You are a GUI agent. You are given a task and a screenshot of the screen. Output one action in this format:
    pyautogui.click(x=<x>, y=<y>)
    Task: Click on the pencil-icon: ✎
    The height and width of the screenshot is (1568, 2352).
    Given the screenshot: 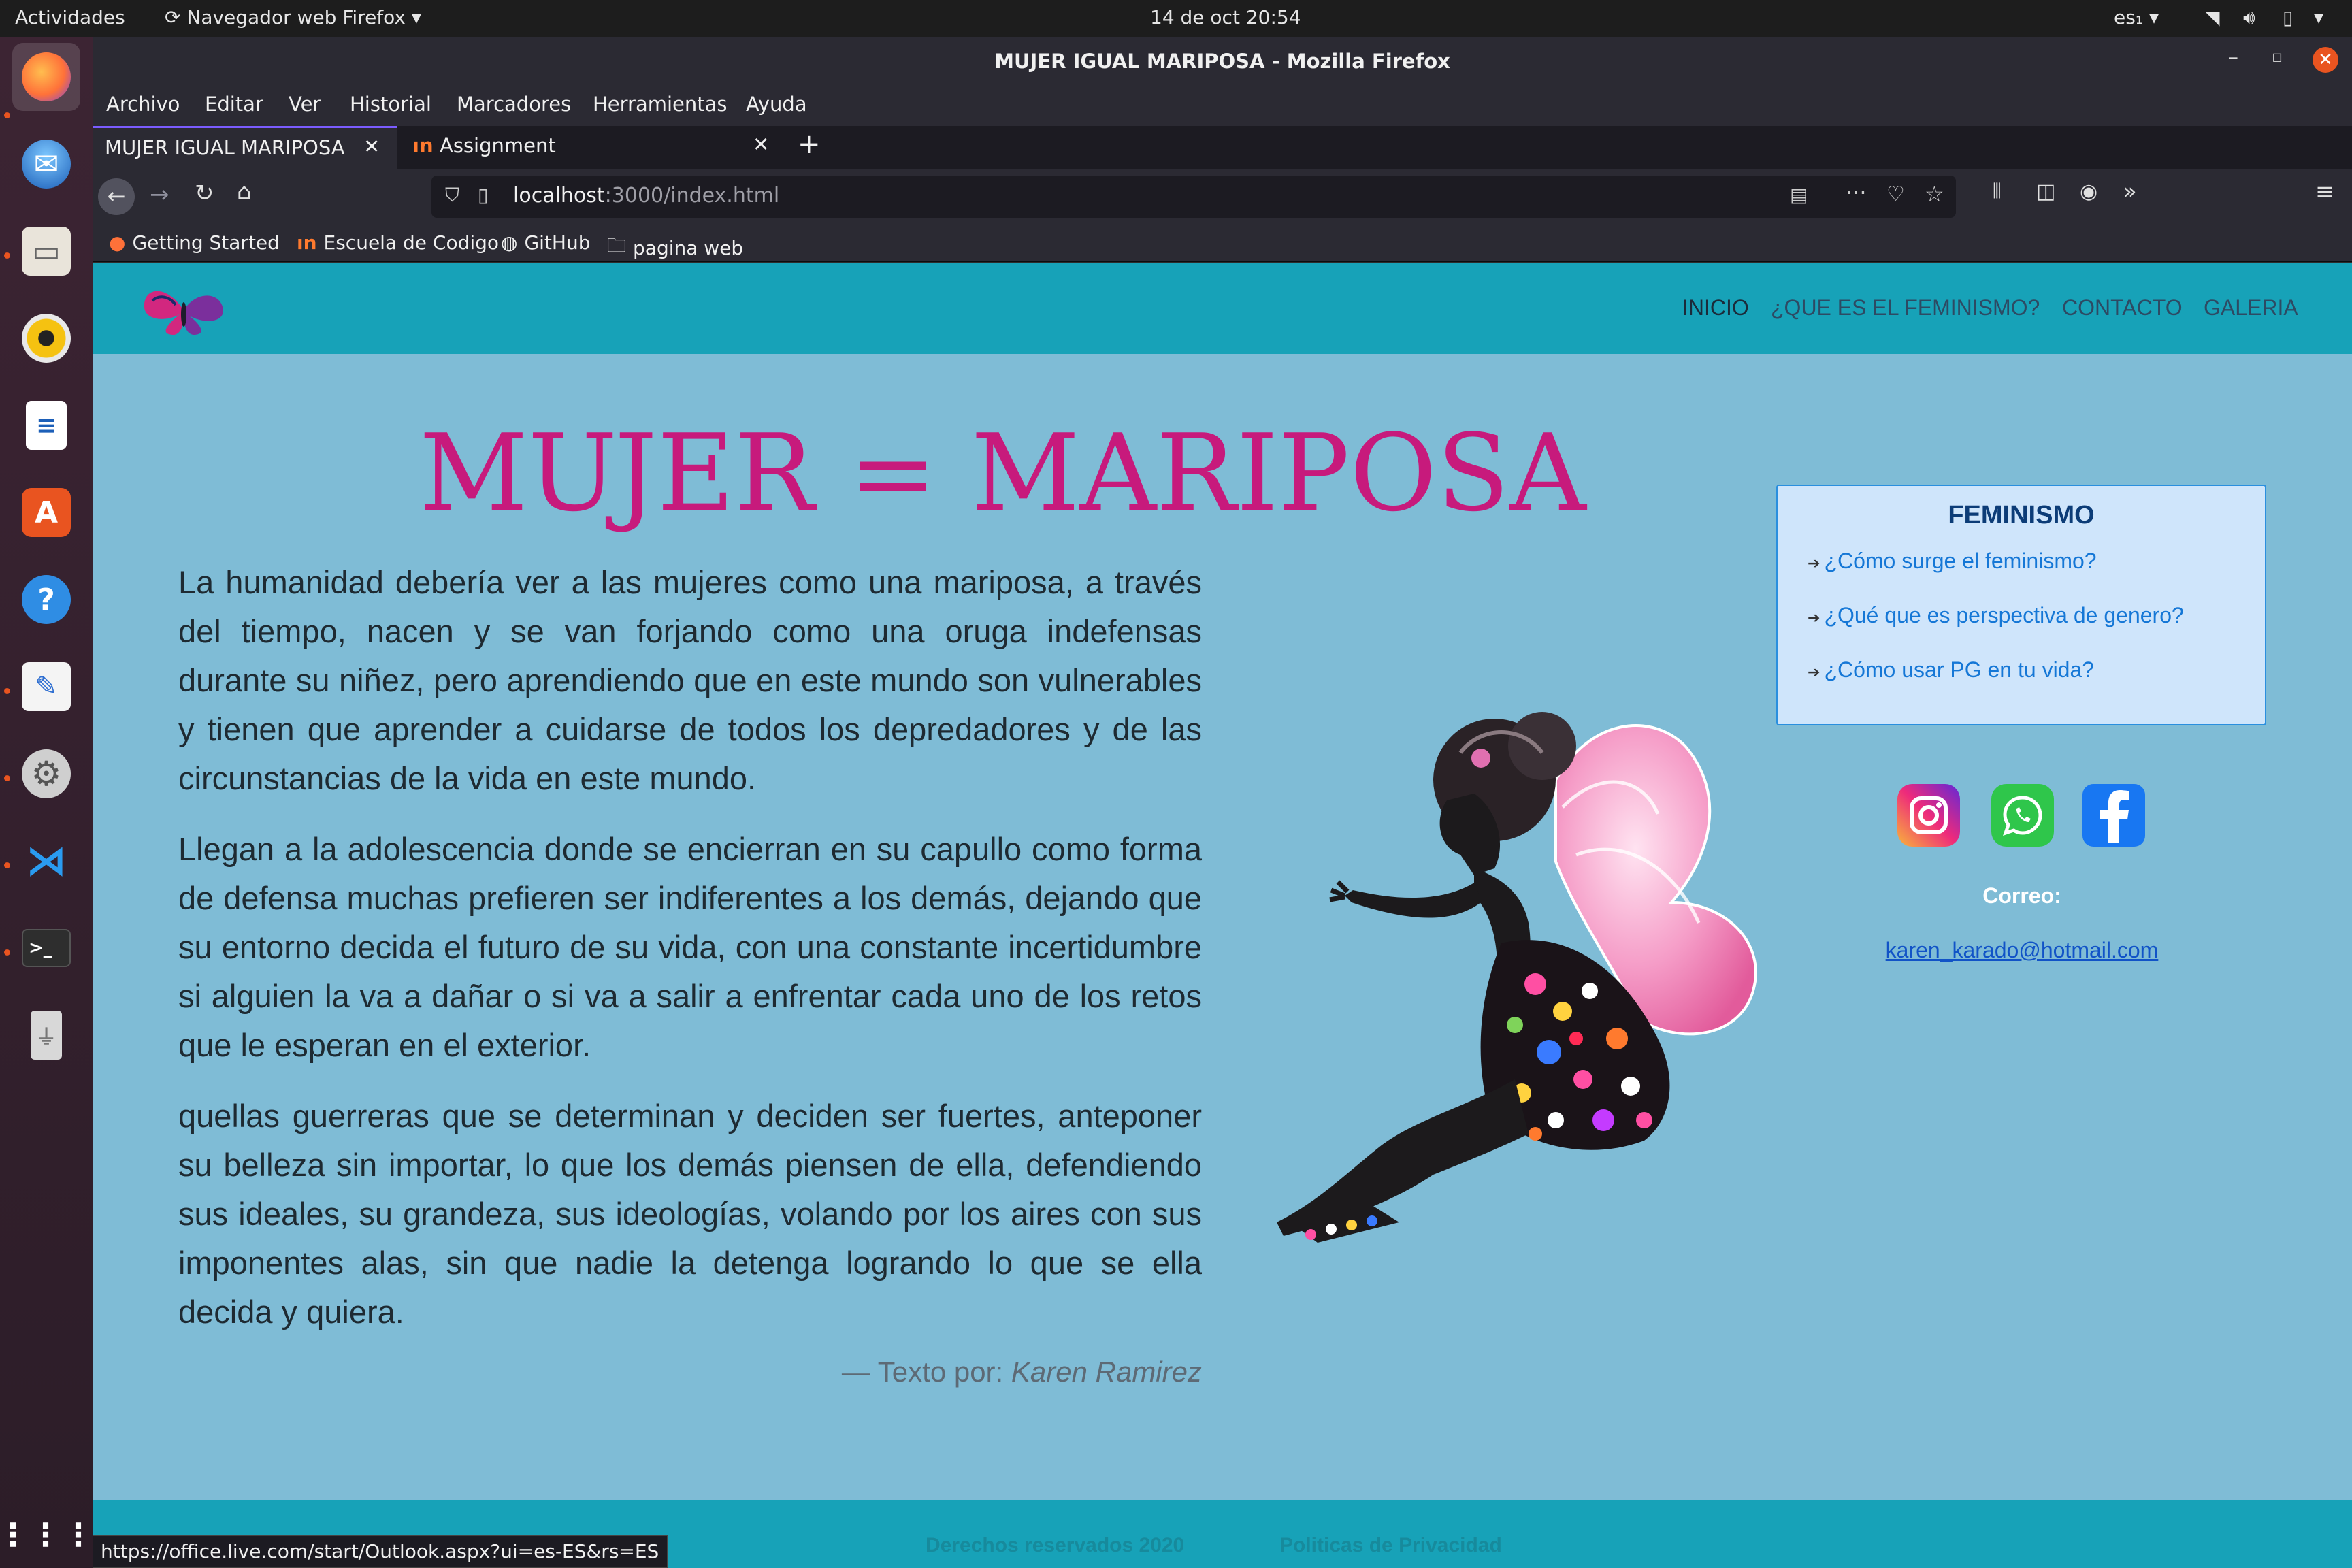 What is the action you would take?
    pyautogui.click(x=46, y=687)
    